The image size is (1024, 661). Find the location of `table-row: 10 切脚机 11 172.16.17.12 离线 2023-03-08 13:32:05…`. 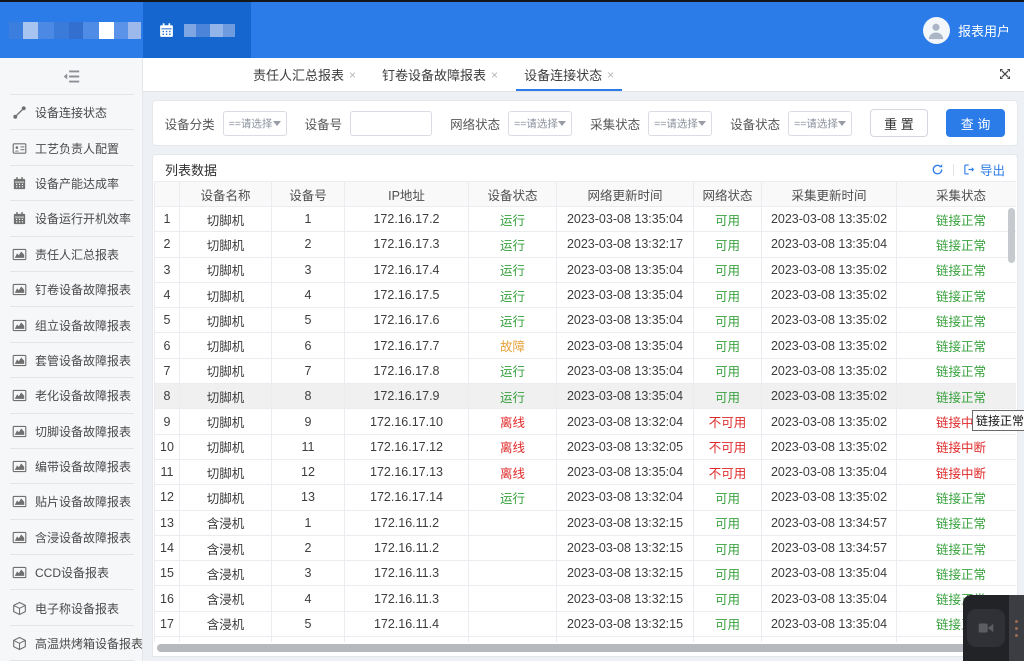

table-row: 10 切脚机 11 172.16.17.12 离线 2023-03-08 13:32:05… is located at coordinates (585, 446).